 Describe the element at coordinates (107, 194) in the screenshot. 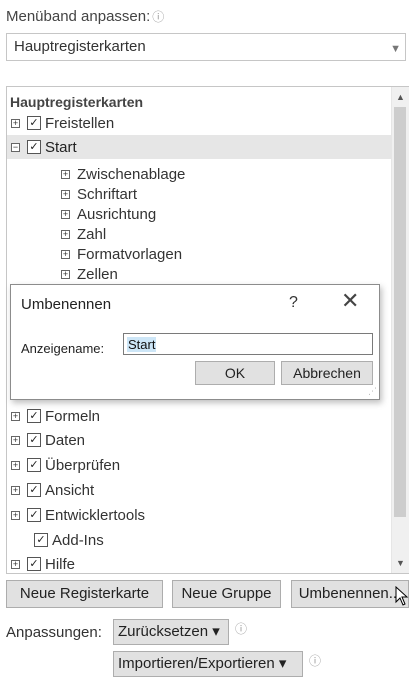

I see `tree-child-label: Schriftart` at that location.